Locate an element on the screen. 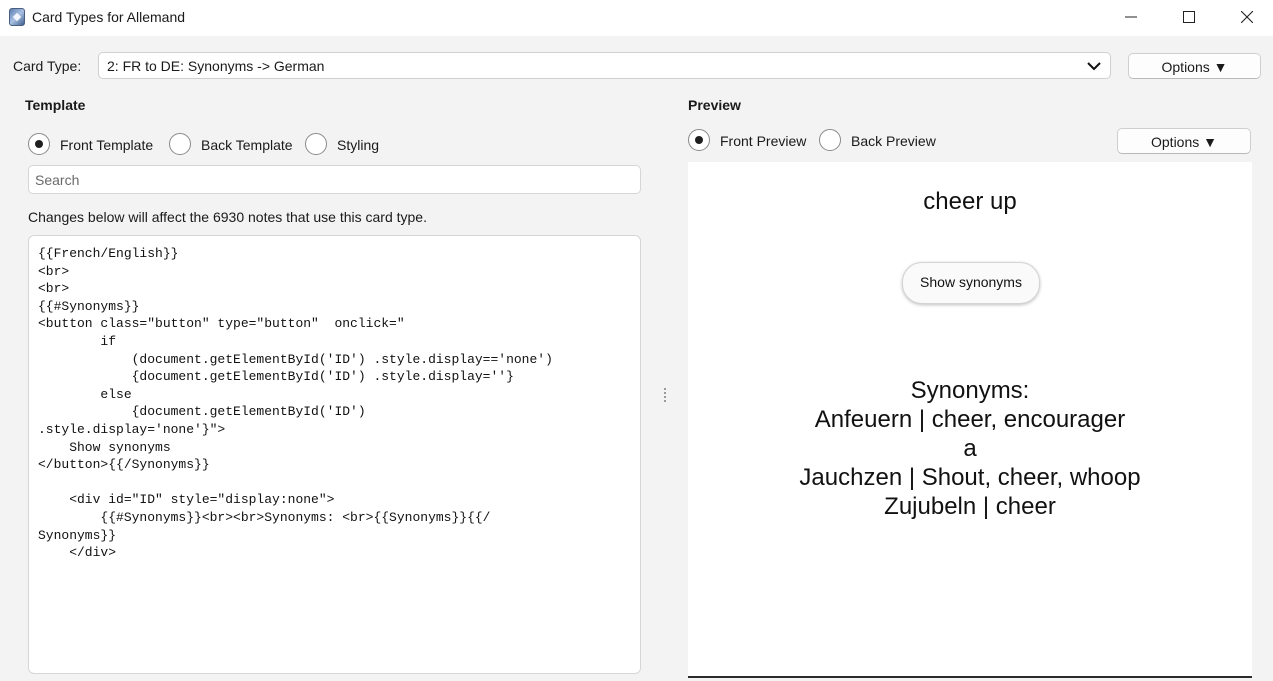  template-heading: Template is located at coordinates (55, 105).